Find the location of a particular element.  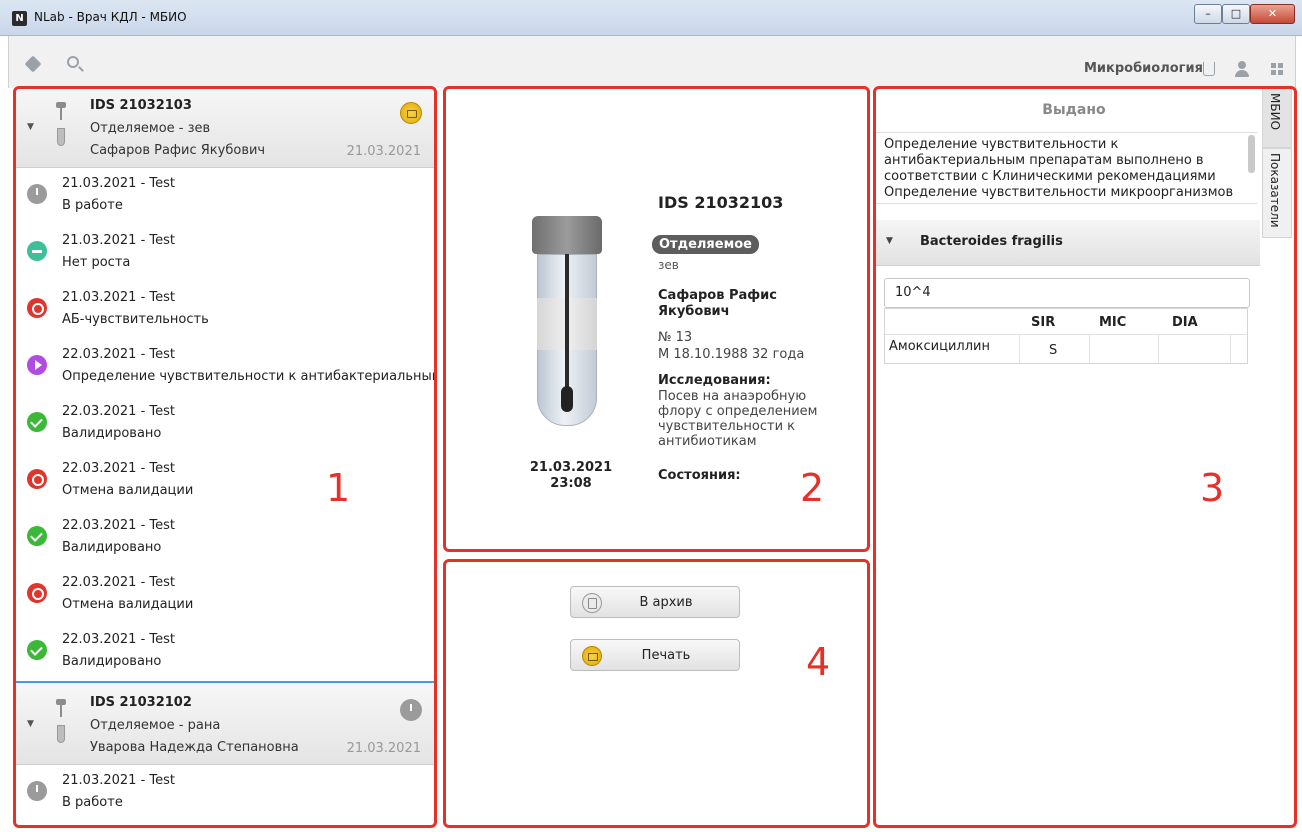

close-icon: ✕ is located at coordinates (1272, 13).